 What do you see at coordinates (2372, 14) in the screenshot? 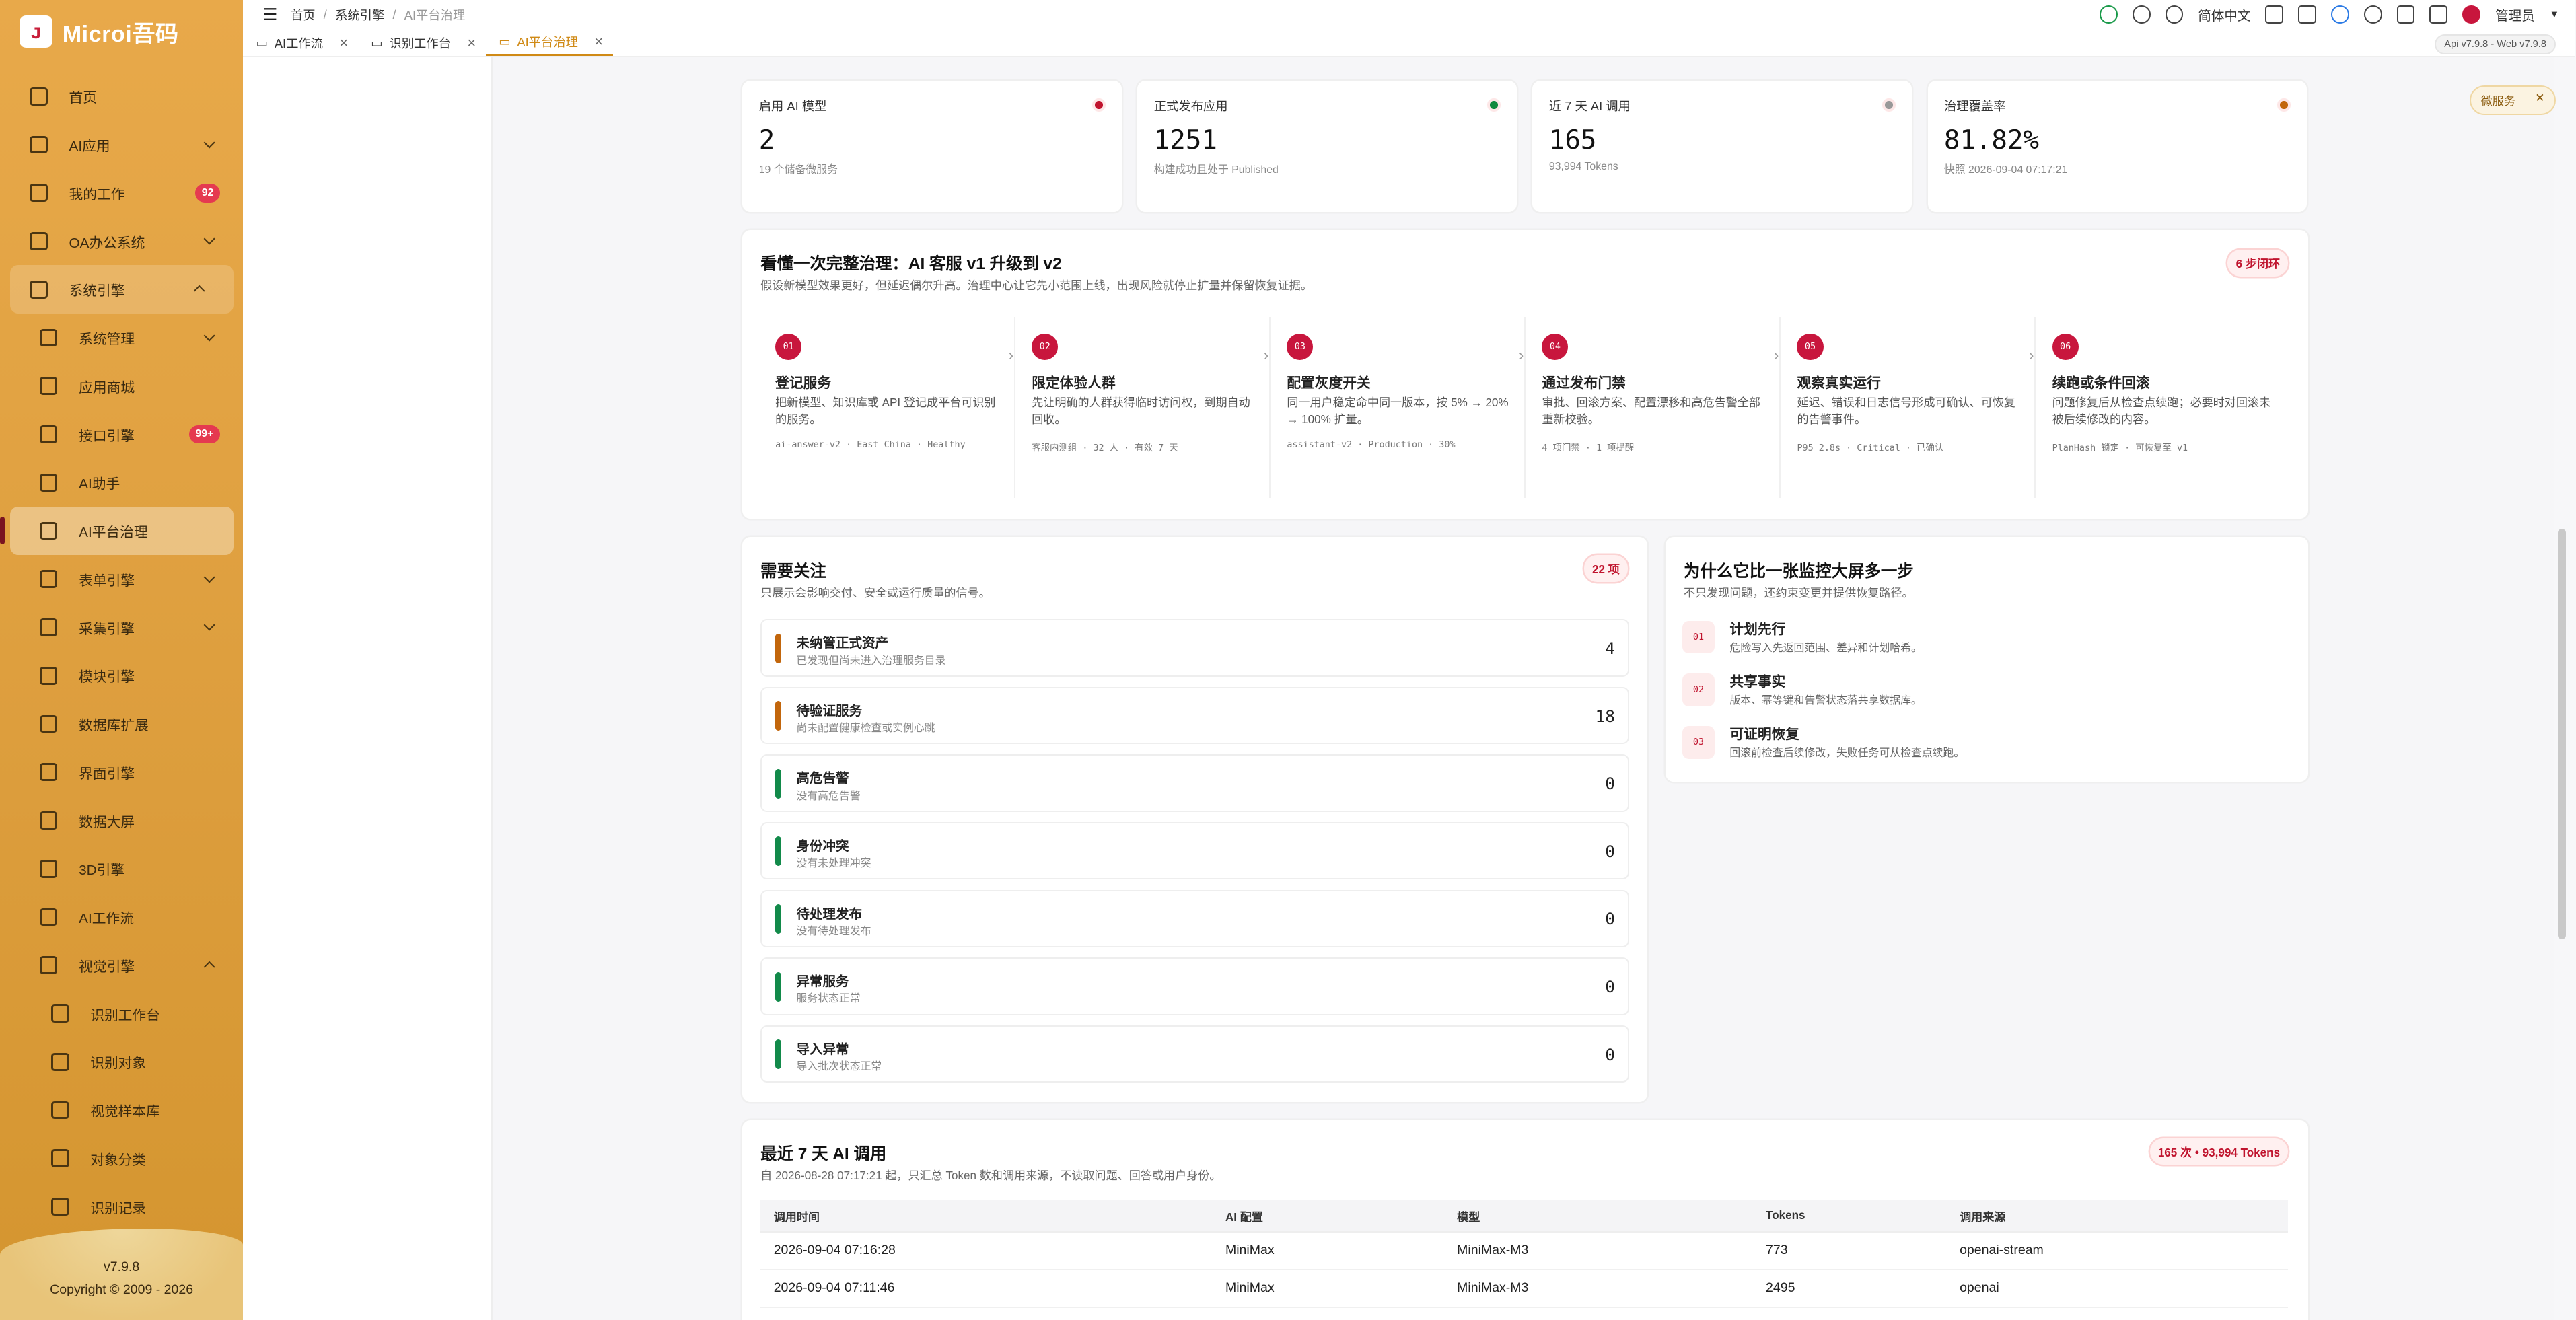
I see `bluetooth-icon` at bounding box center [2372, 14].